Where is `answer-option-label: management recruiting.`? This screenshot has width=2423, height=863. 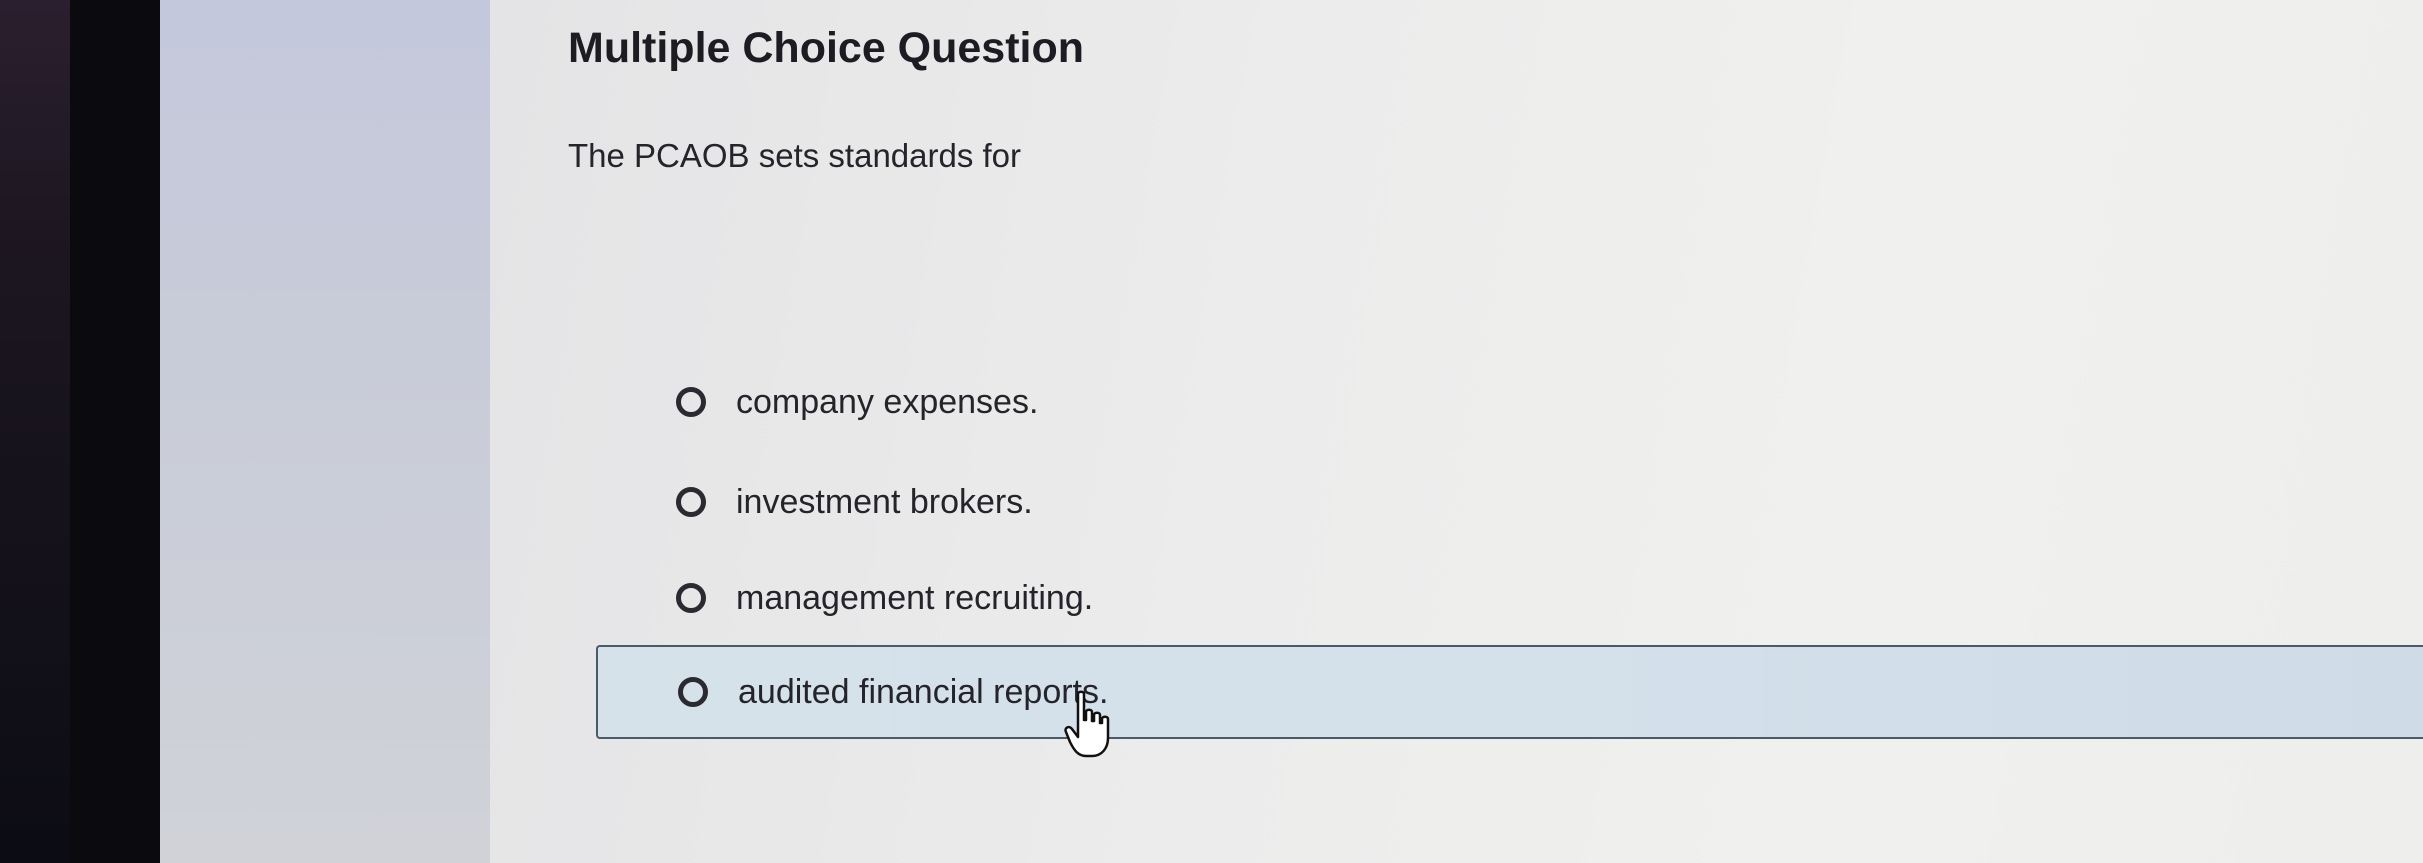
answer-option-label: management recruiting. is located at coordinates (915, 597).